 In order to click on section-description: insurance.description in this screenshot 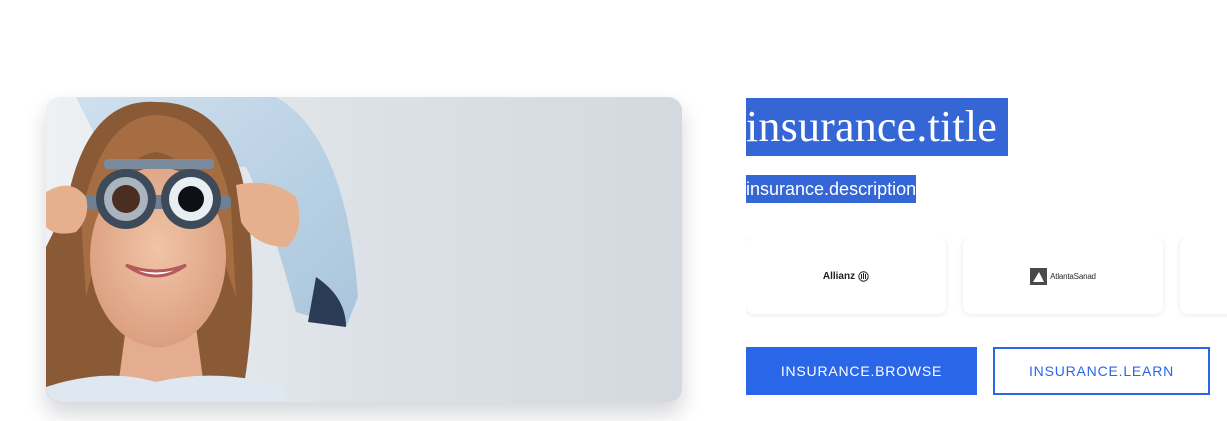, I will do `click(831, 189)`.